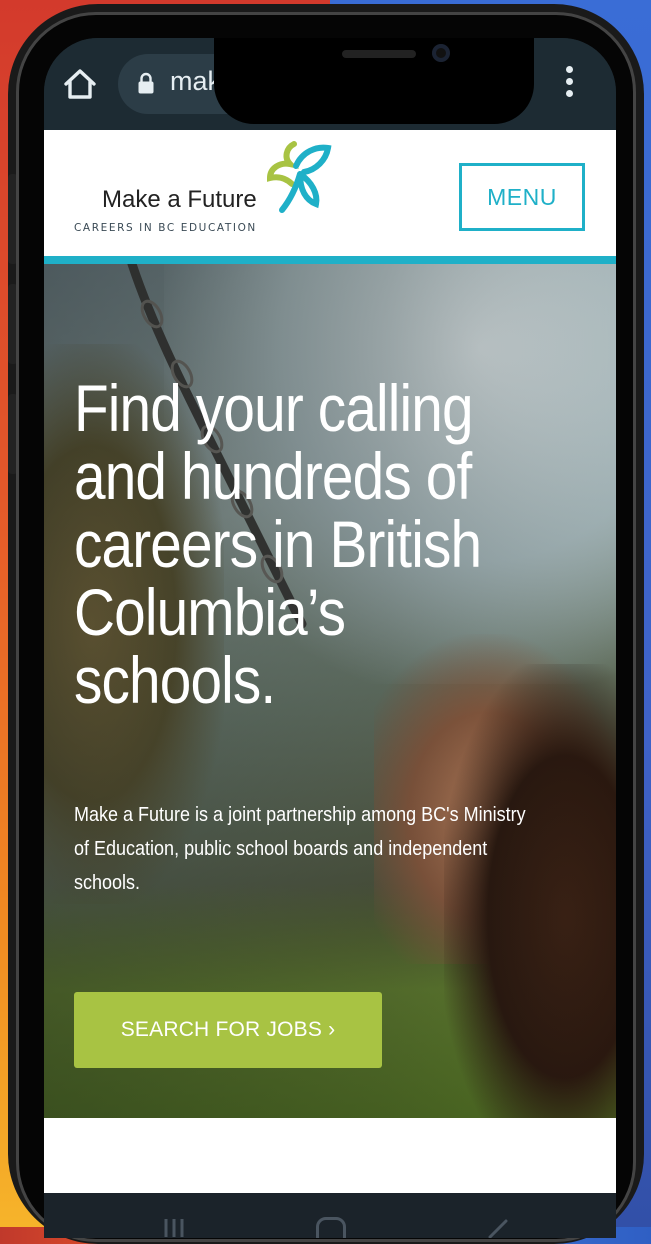  Describe the element at coordinates (330, 1215) in the screenshot. I see `system-navigation-bar` at that location.